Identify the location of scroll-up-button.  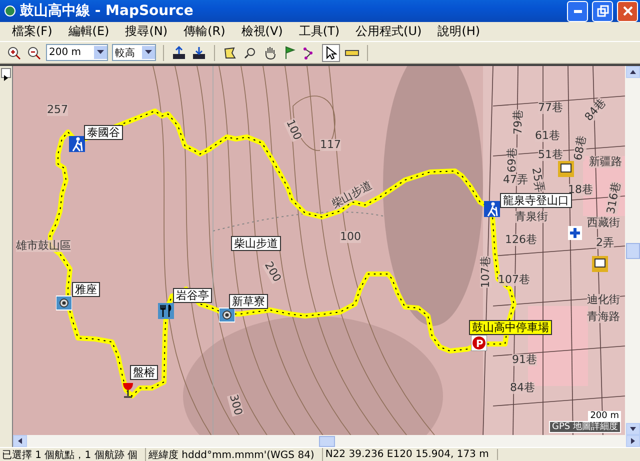
(633, 72).